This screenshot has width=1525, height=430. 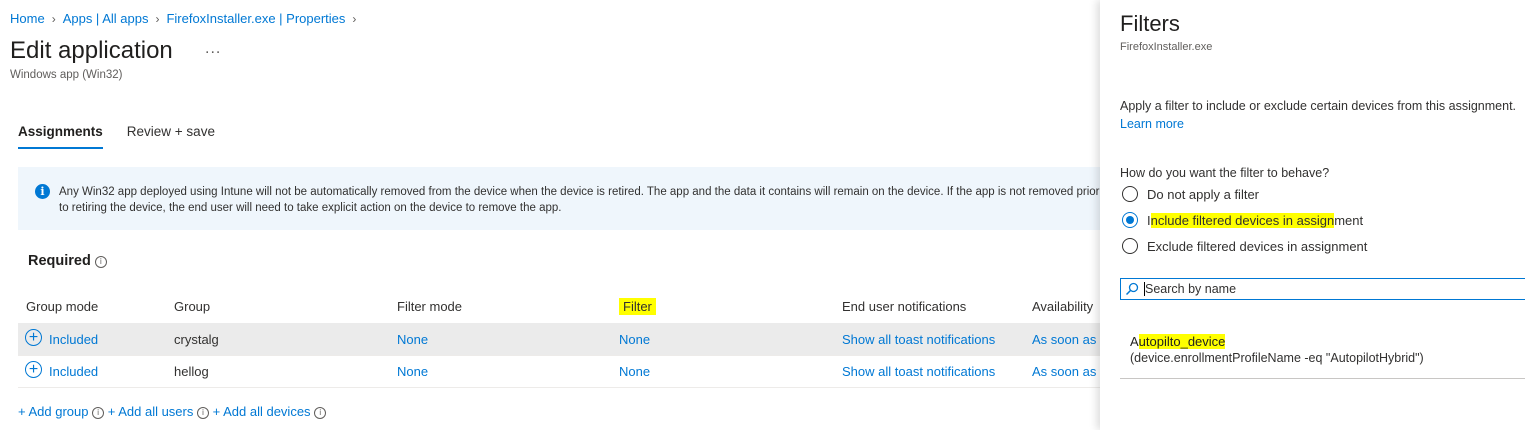 I want to click on required-label: Required, so click(x=59, y=261).